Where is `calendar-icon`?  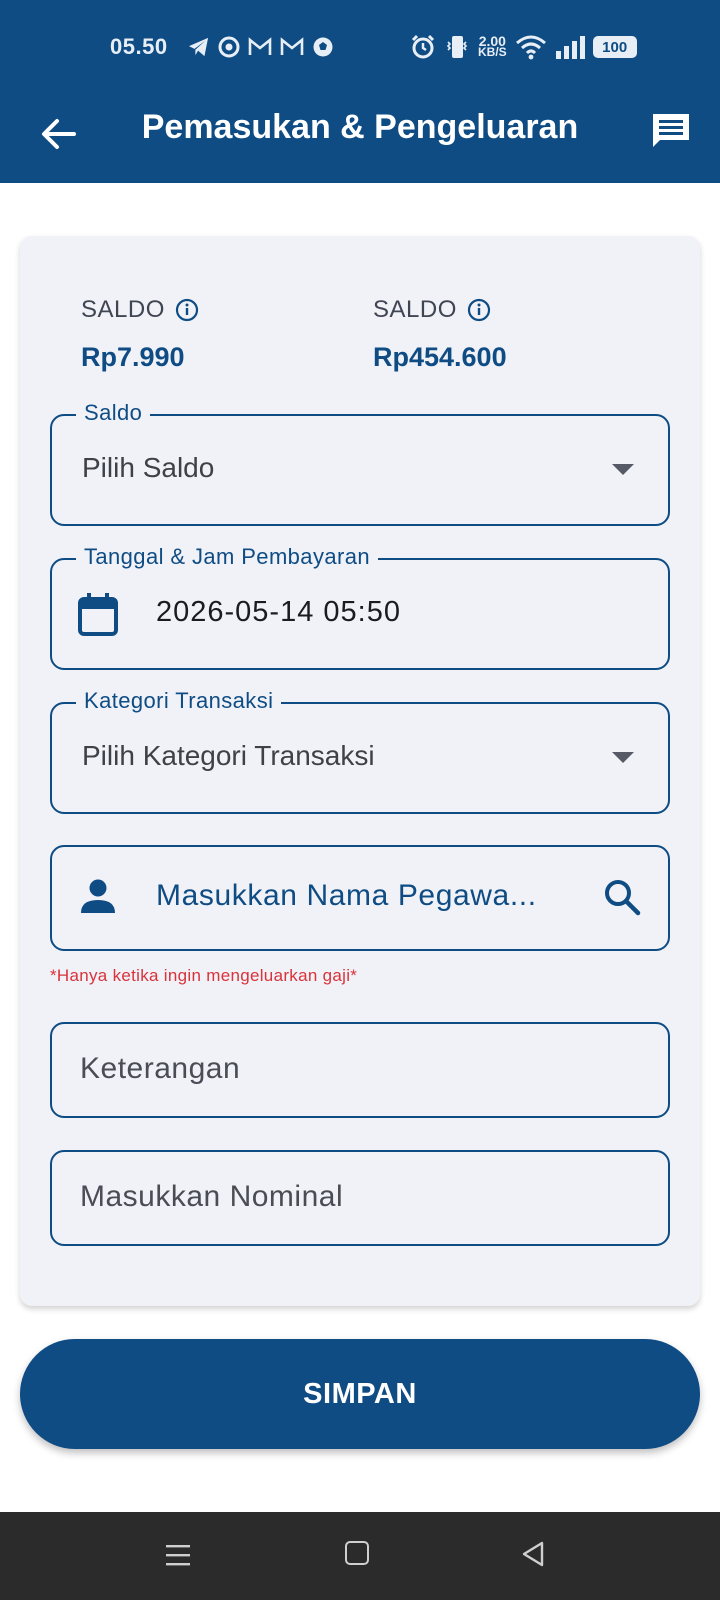 calendar-icon is located at coordinates (98, 614).